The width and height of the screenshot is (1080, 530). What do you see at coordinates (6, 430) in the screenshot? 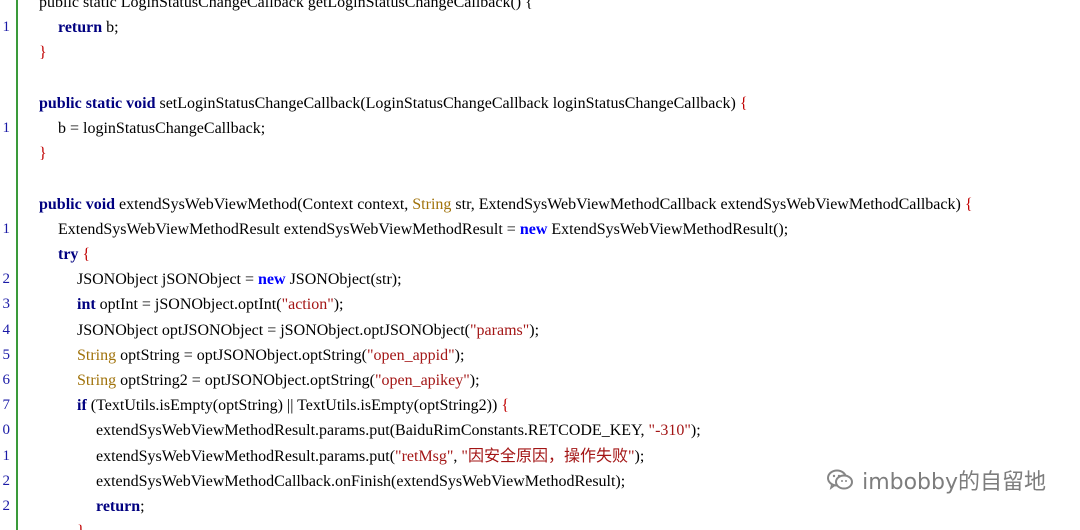
I see `line-number: 0` at bounding box center [6, 430].